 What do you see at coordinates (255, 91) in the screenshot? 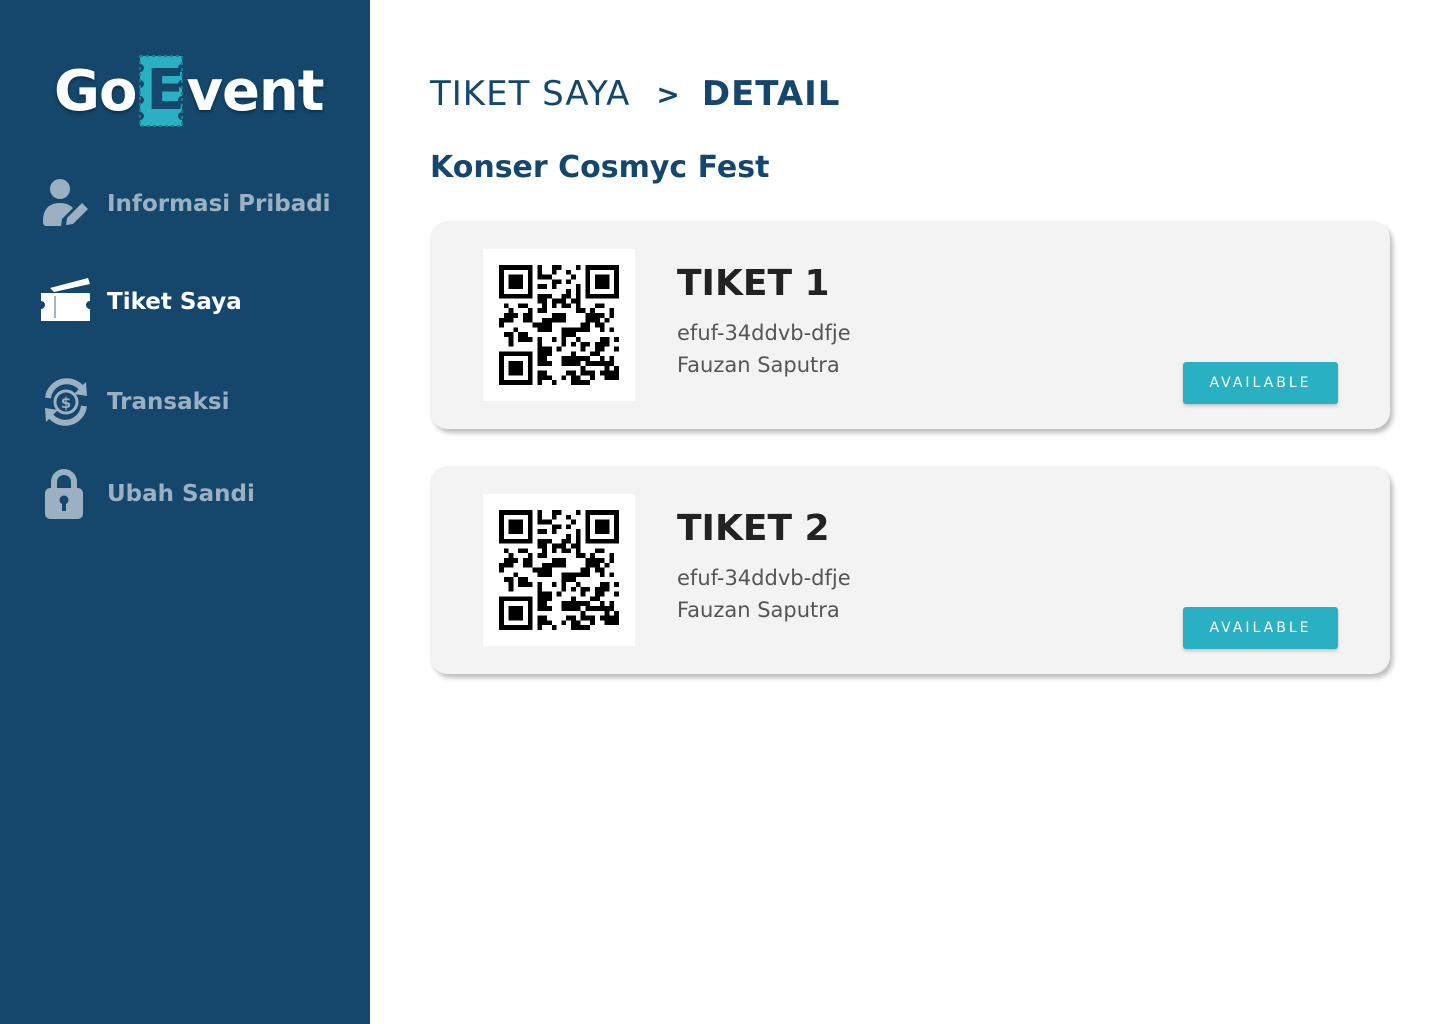
I see `logo-text-vent: vent` at bounding box center [255, 91].